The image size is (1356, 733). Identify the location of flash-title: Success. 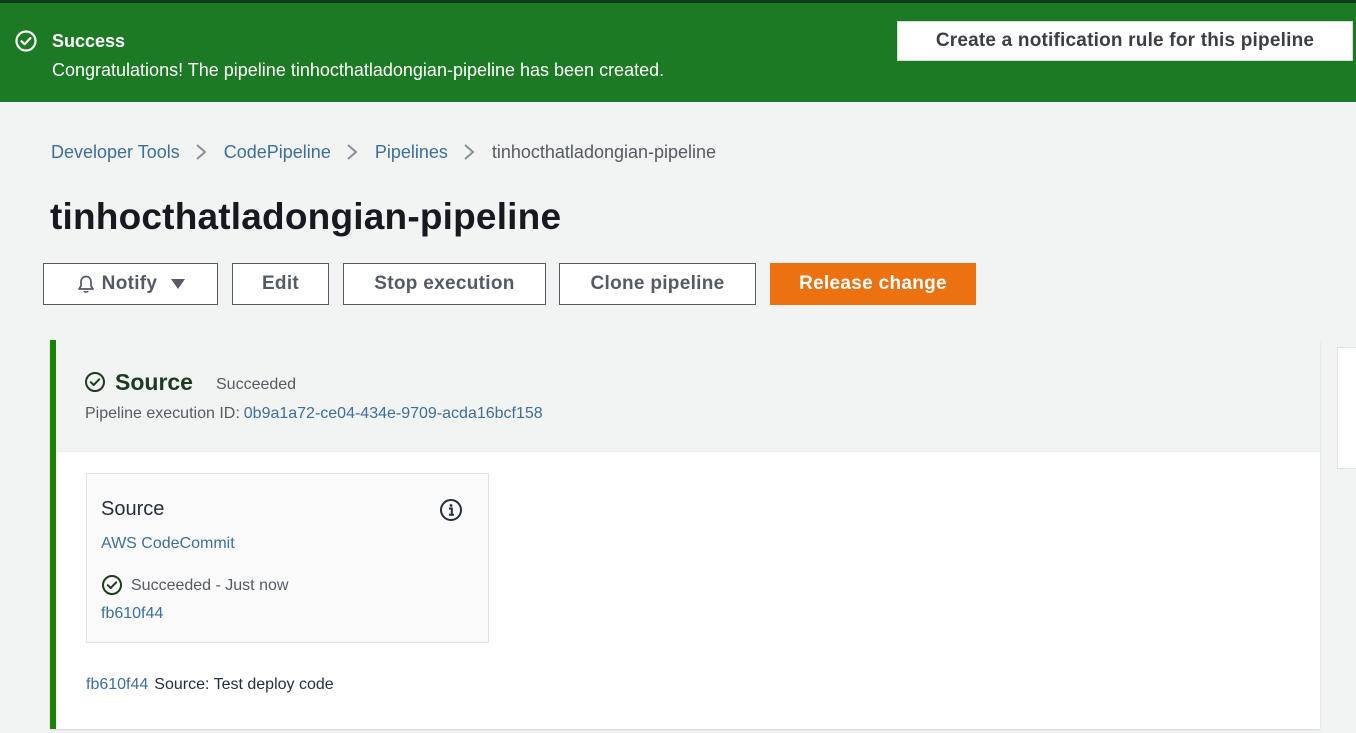
(89, 41).